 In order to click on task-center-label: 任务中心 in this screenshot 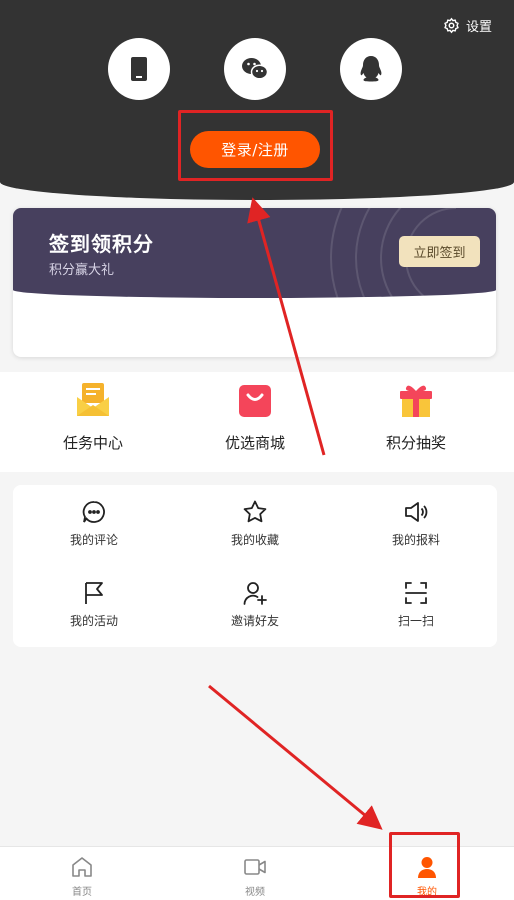, I will do `click(92, 443)`.